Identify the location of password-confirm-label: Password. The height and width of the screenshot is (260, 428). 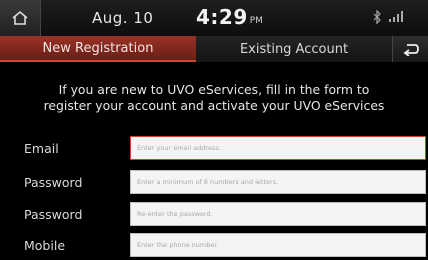
(53, 214).